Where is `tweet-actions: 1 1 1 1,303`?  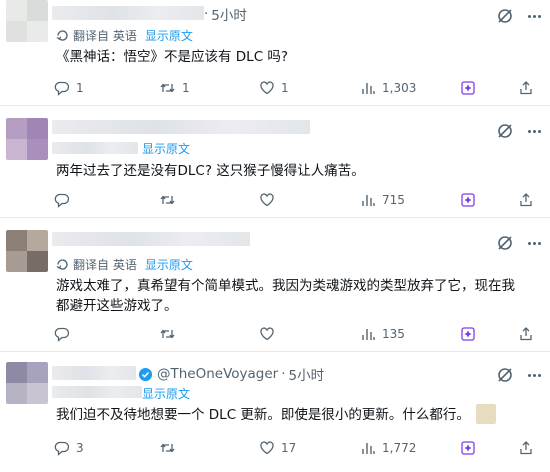 tweet-actions: 1 1 1 1,303 is located at coordinates (299, 88).